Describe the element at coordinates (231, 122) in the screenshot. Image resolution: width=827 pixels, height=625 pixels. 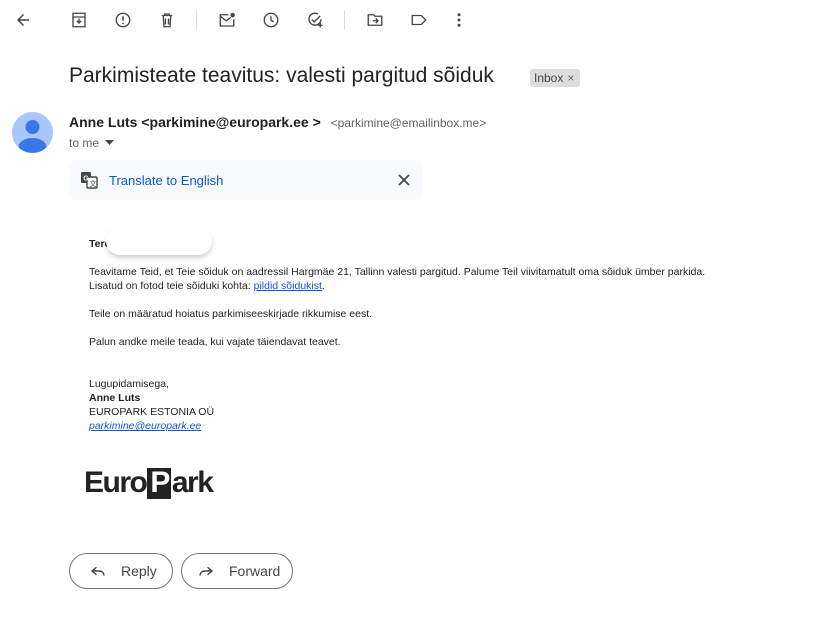
I see `sender-display-email: <parkimine@europark.ee >` at that location.